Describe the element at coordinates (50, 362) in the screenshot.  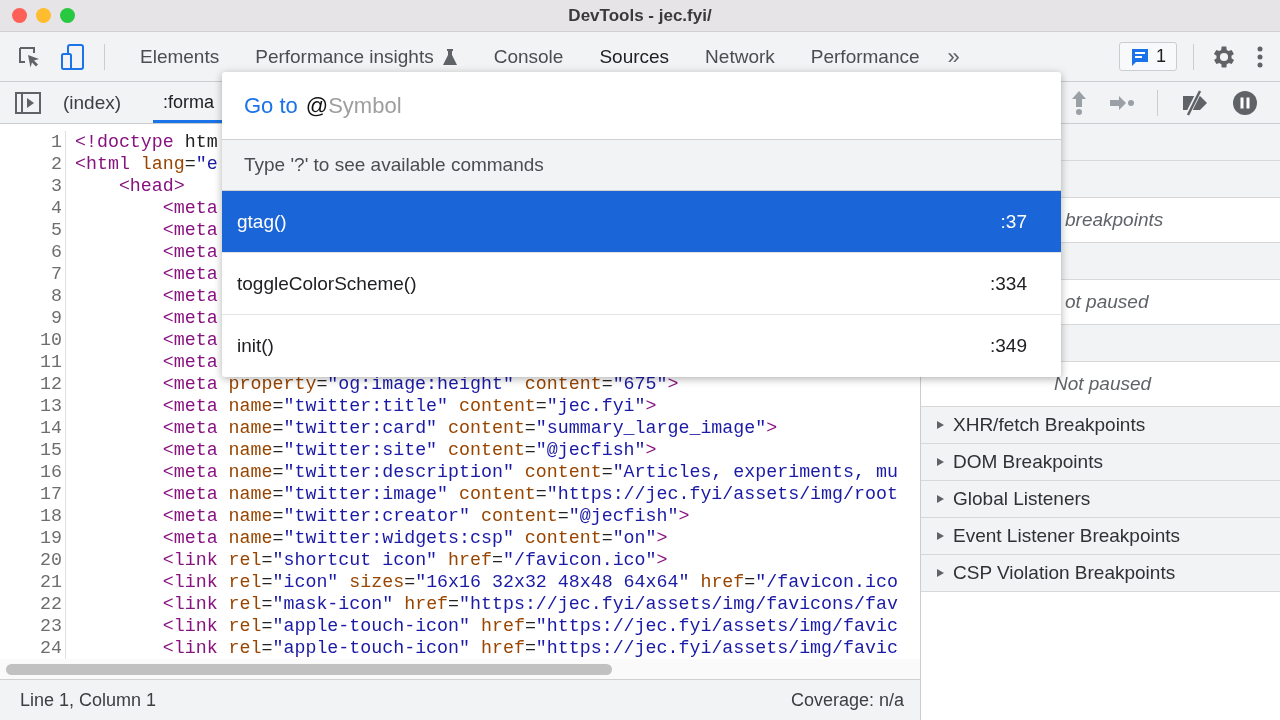
I see `line-number: 11` at that location.